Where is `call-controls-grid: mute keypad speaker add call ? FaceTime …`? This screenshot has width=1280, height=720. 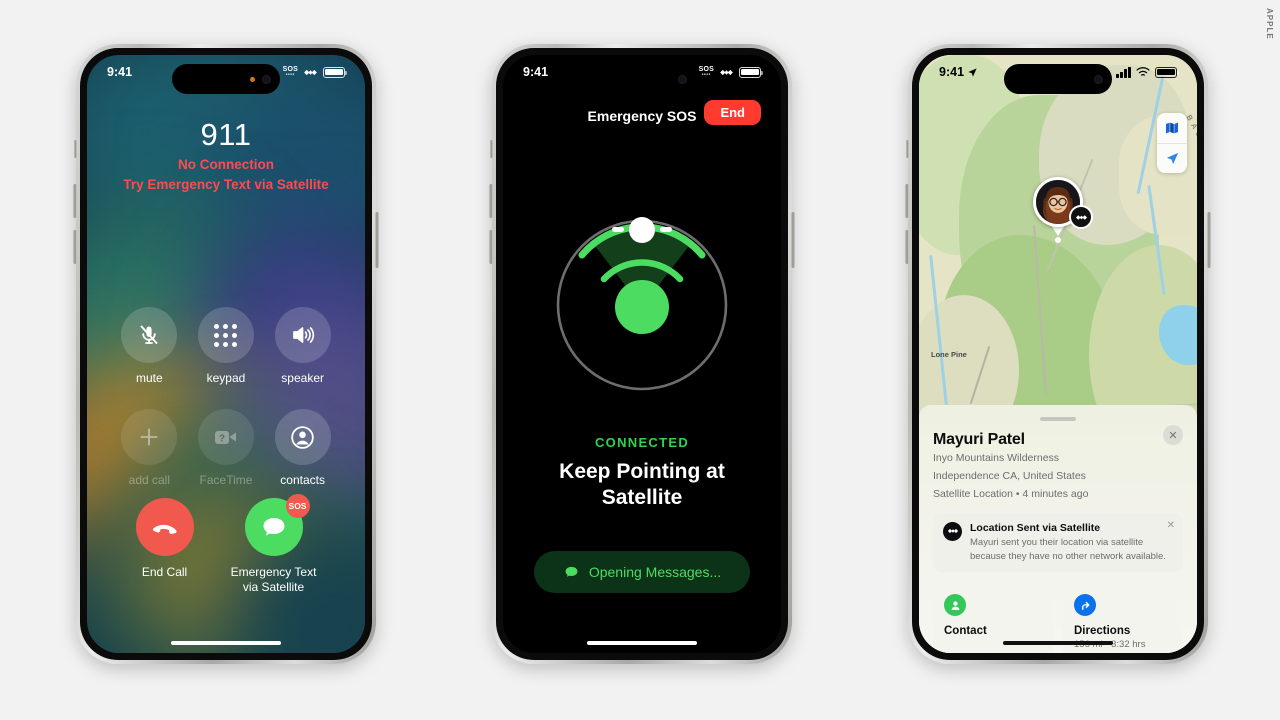 call-controls-grid: mute keypad speaker add call ? FaceTime … is located at coordinates (226, 397).